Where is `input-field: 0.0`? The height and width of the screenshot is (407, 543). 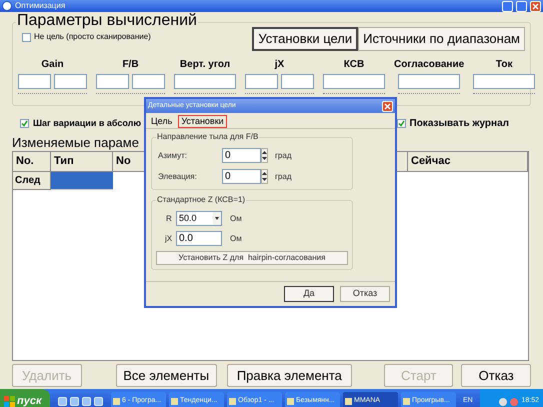
input-field: 0.0 is located at coordinates (199, 238).